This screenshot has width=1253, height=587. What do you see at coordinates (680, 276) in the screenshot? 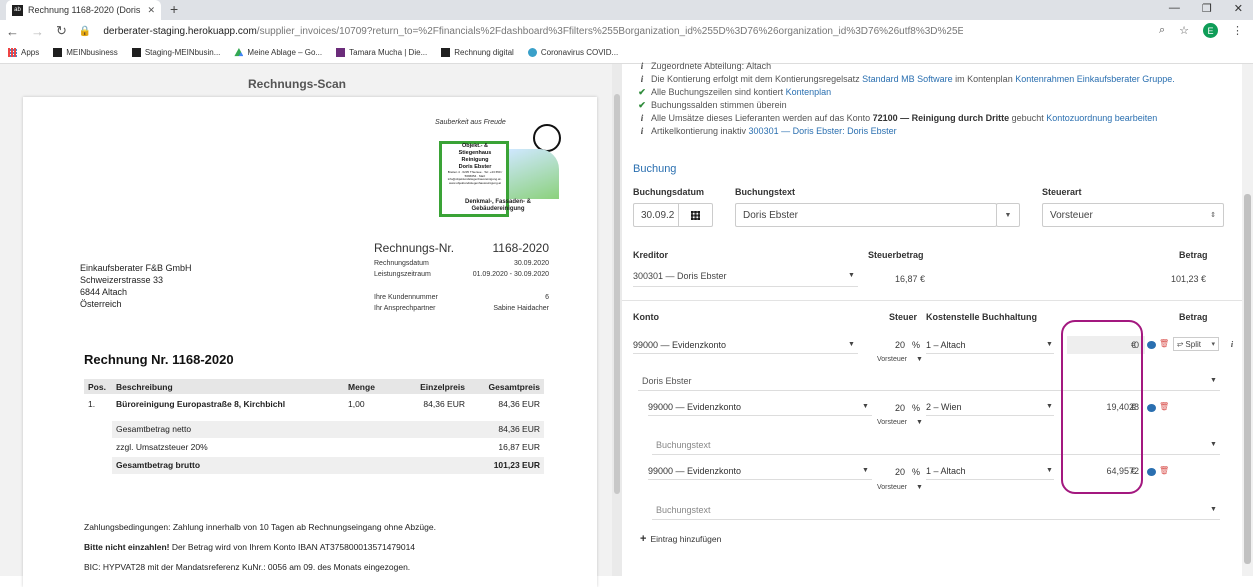
I see `kreditor-value: 300301 — Doris Ebster` at bounding box center [680, 276].